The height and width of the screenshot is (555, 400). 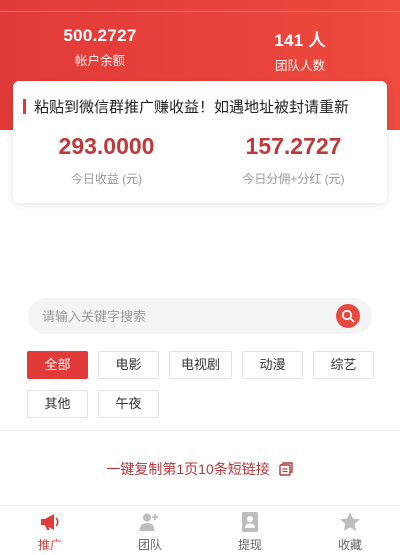 I want to click on team-icon, so click(x=148, y=522).